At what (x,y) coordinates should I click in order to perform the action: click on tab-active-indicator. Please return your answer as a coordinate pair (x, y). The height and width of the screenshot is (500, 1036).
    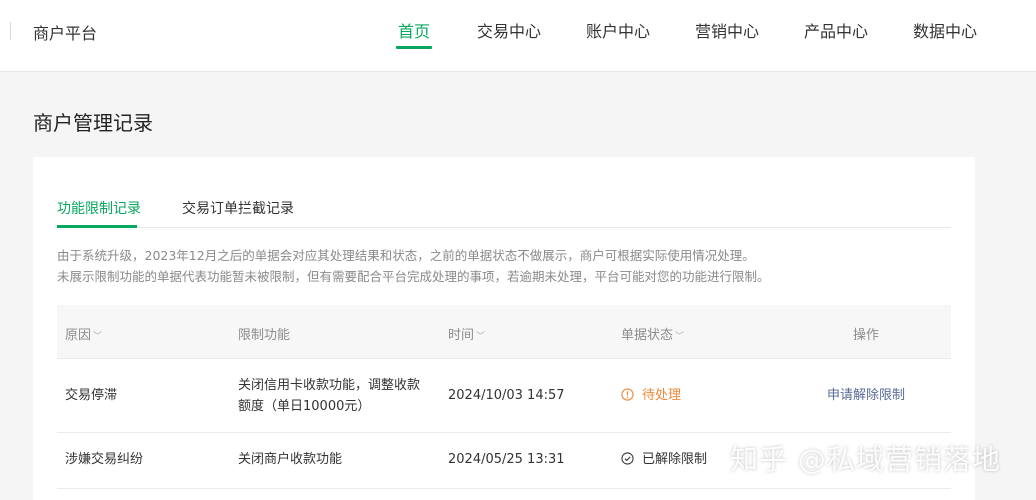
    Looking at the image, I should click on (97, 226).